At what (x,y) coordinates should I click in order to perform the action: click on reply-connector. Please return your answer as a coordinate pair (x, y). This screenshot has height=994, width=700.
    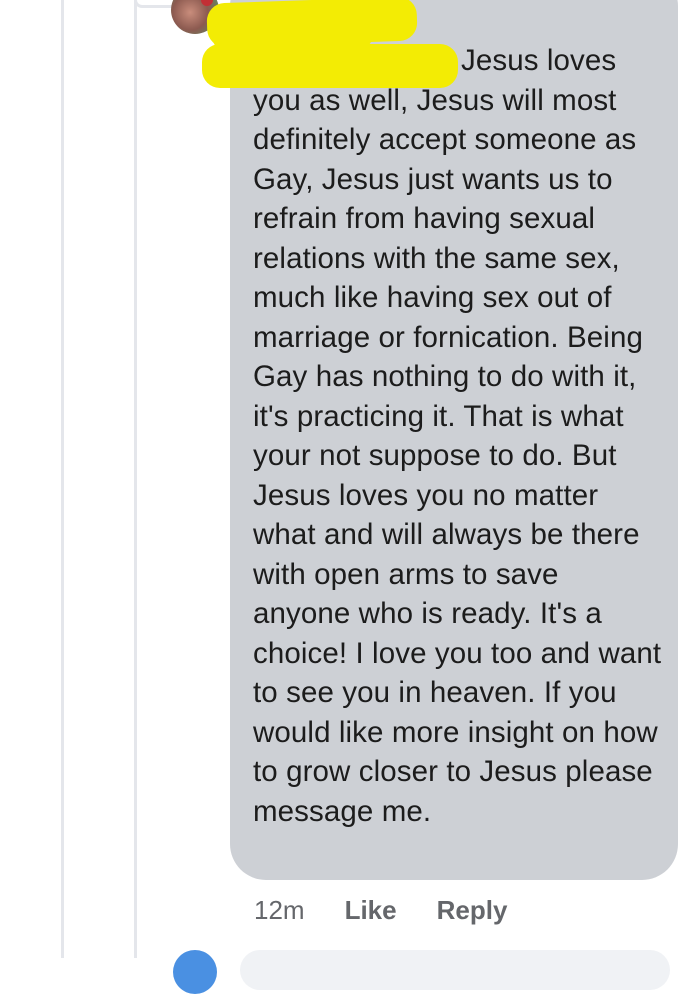
    Looking at the image, I should click on (154, 4).